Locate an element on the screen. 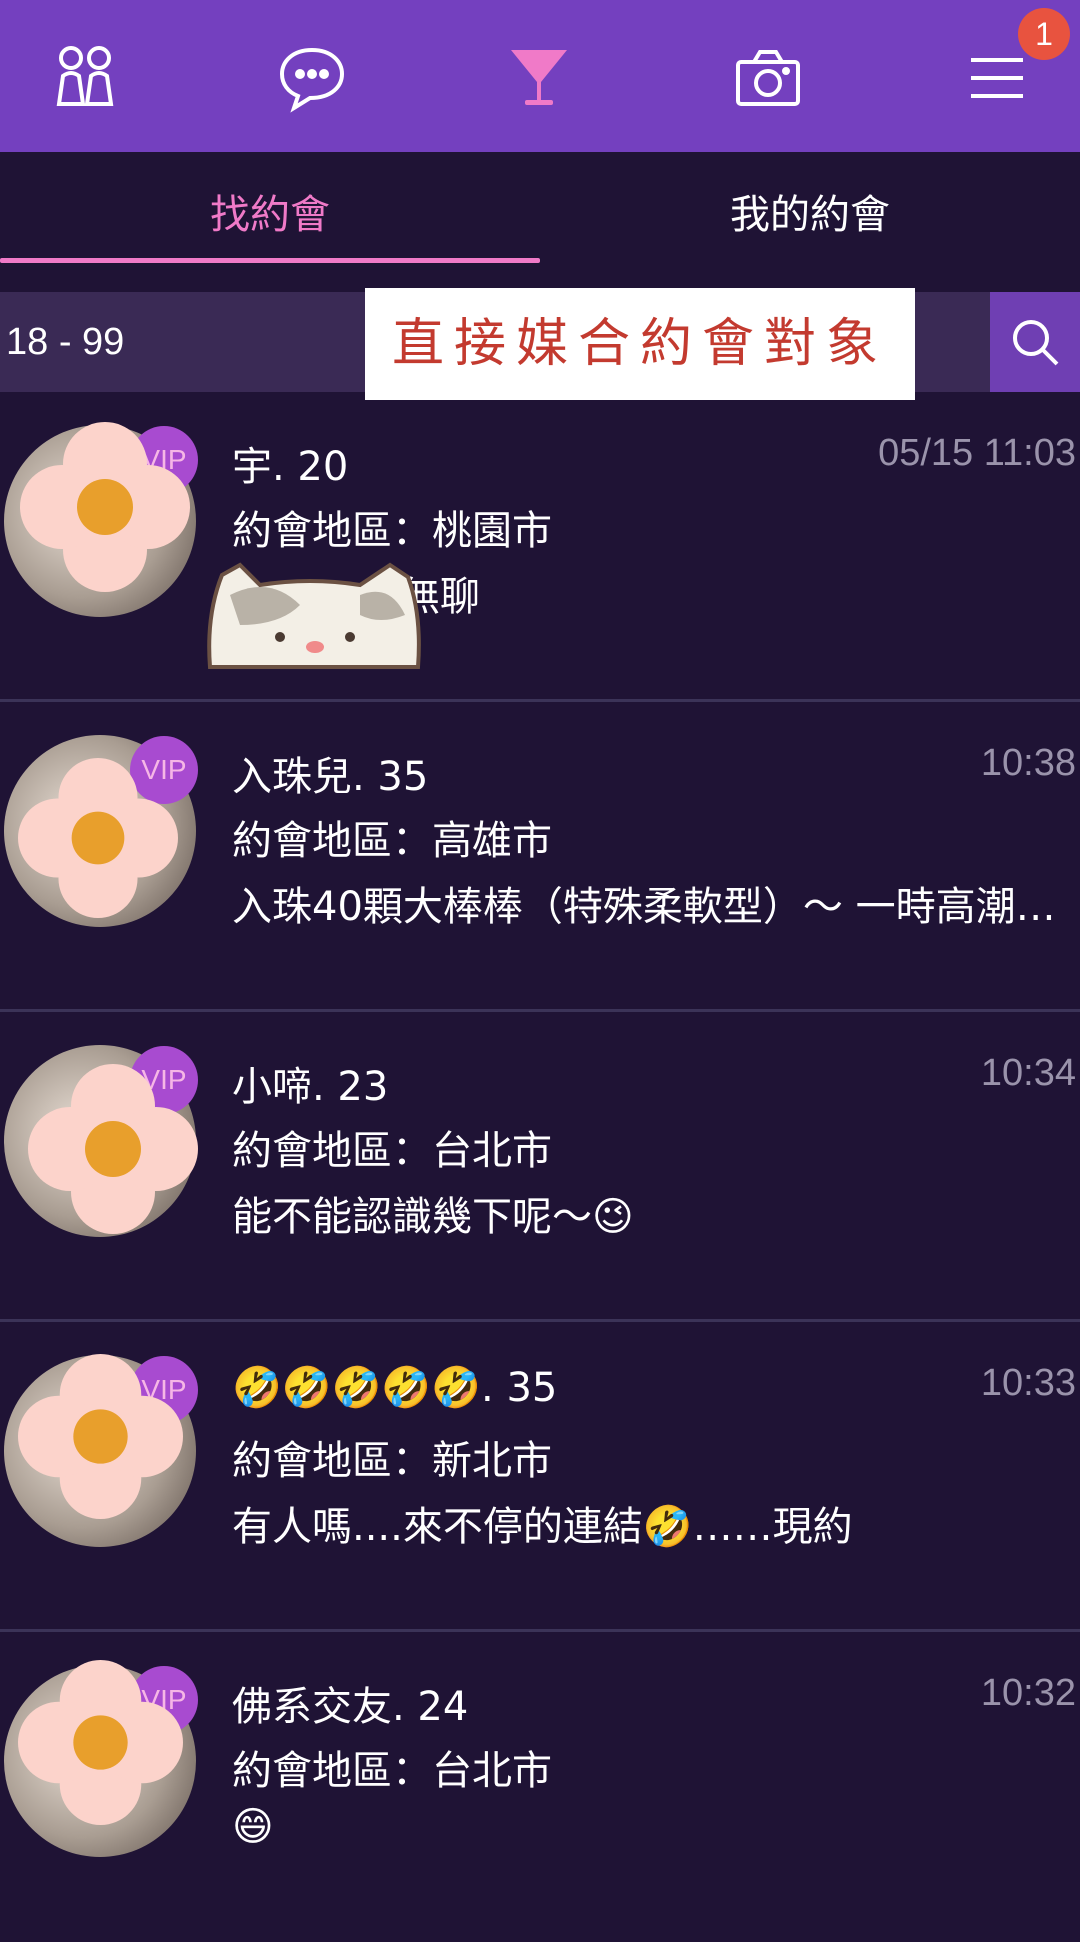 This screenshot has width=1080, height=1942. post-time: 10:33 is located at coordinates (1028, 1383).